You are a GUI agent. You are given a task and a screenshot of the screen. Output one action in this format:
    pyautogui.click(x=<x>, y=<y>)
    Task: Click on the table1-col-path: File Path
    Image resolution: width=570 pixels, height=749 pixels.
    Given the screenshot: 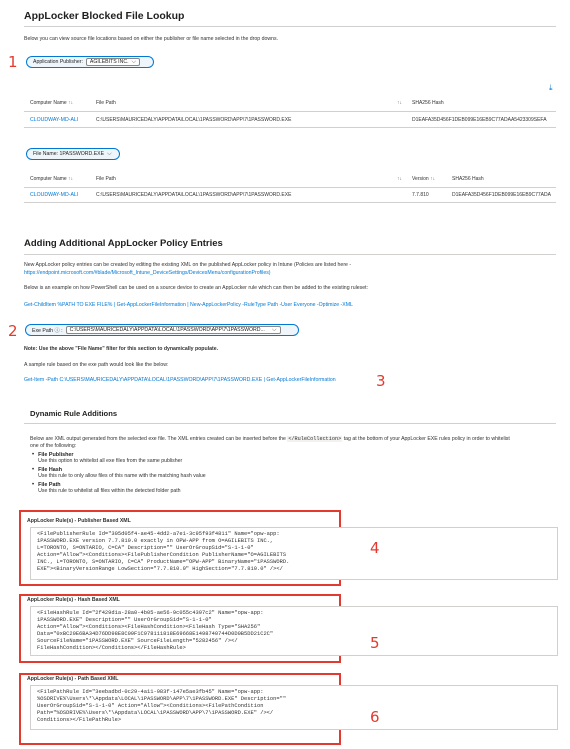 What is the action you would take?
    pyautogui.click(x=106, y=103)
    